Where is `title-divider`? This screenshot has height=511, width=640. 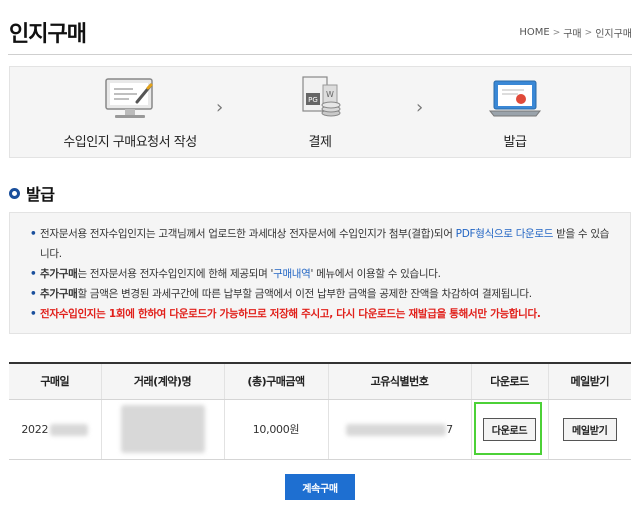 title-divider is located at coordinates (320, 54).